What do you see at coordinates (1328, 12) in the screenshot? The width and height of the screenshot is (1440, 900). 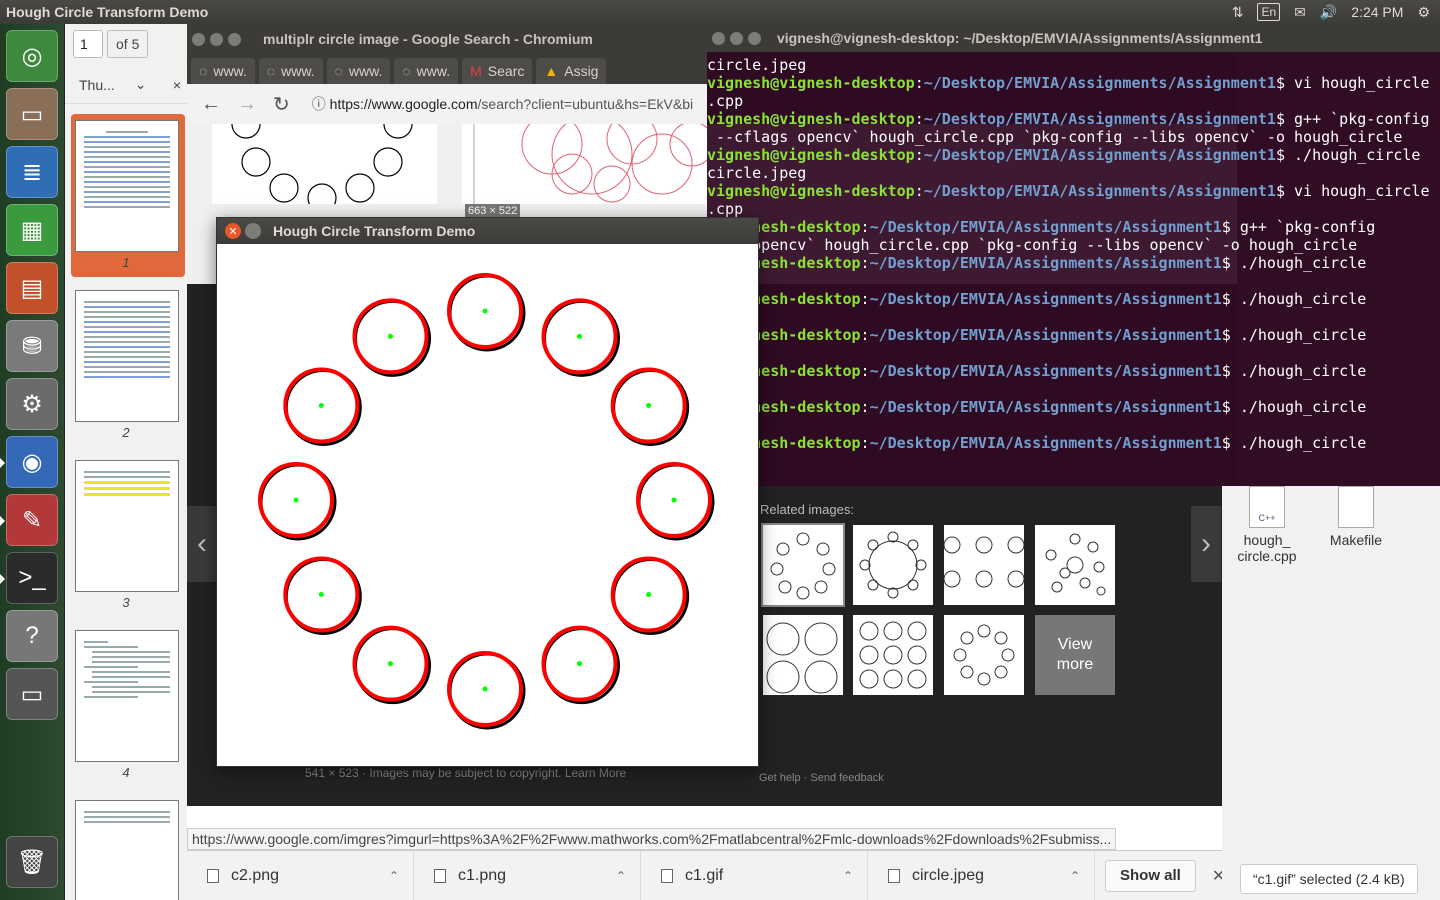 I see `volume-icon: 🔊` at bounding box center [1328, 12].